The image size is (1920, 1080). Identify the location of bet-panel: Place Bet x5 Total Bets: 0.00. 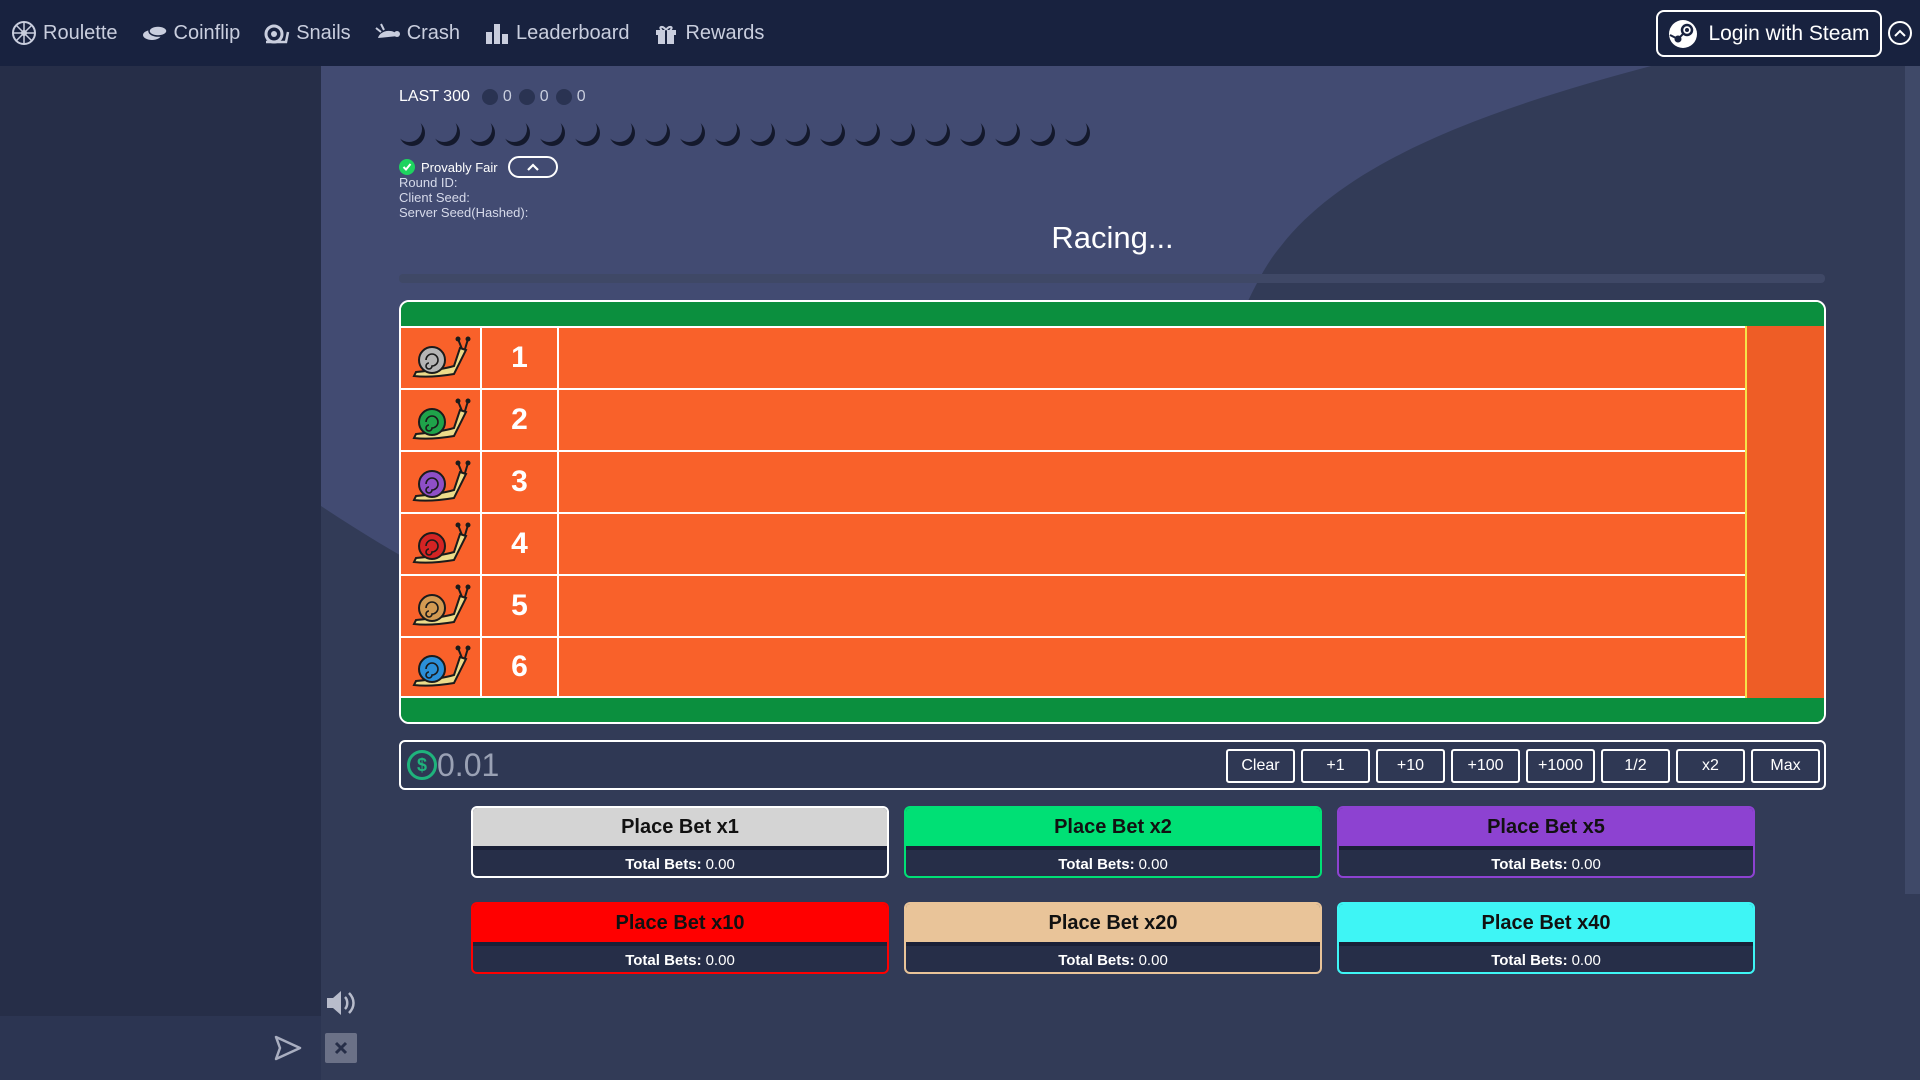
(1546, 842).